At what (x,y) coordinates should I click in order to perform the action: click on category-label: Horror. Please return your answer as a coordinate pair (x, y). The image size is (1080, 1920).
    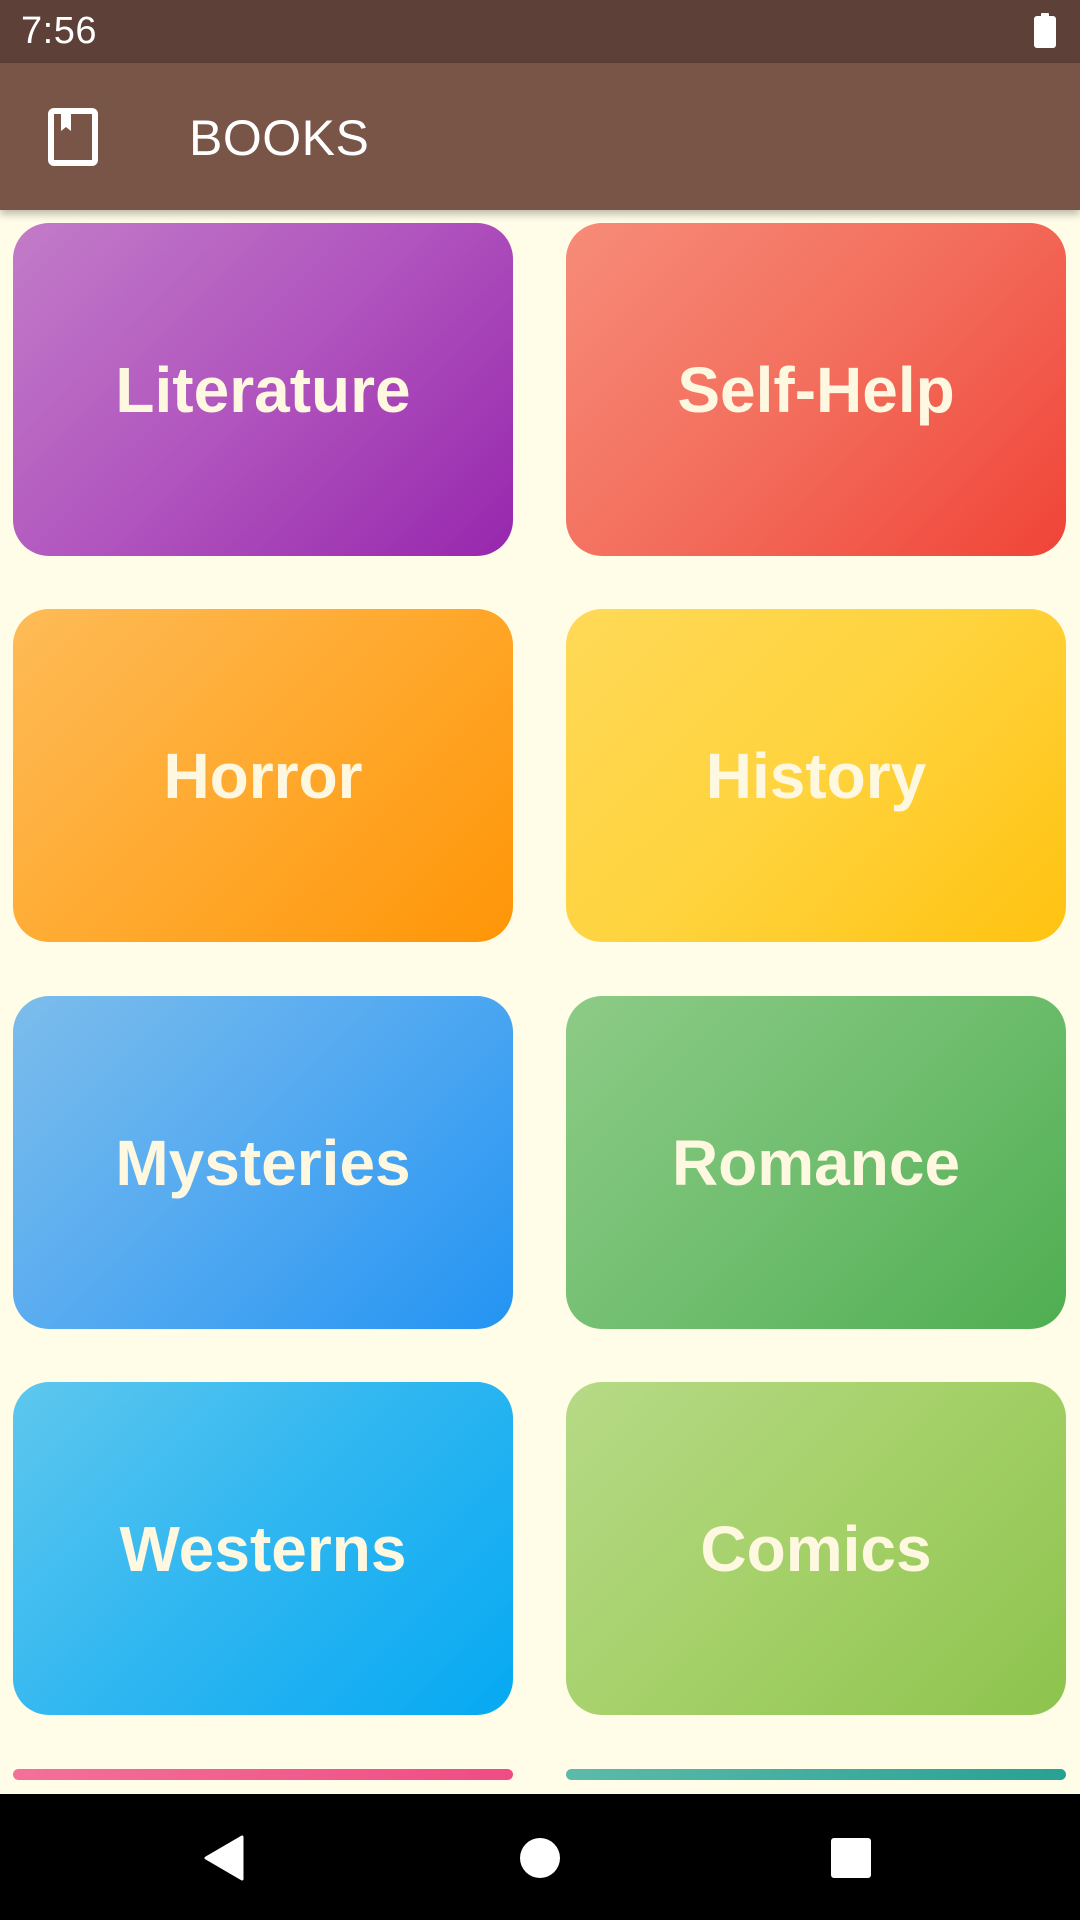
    Looking at the image, I should click on (263, 775).